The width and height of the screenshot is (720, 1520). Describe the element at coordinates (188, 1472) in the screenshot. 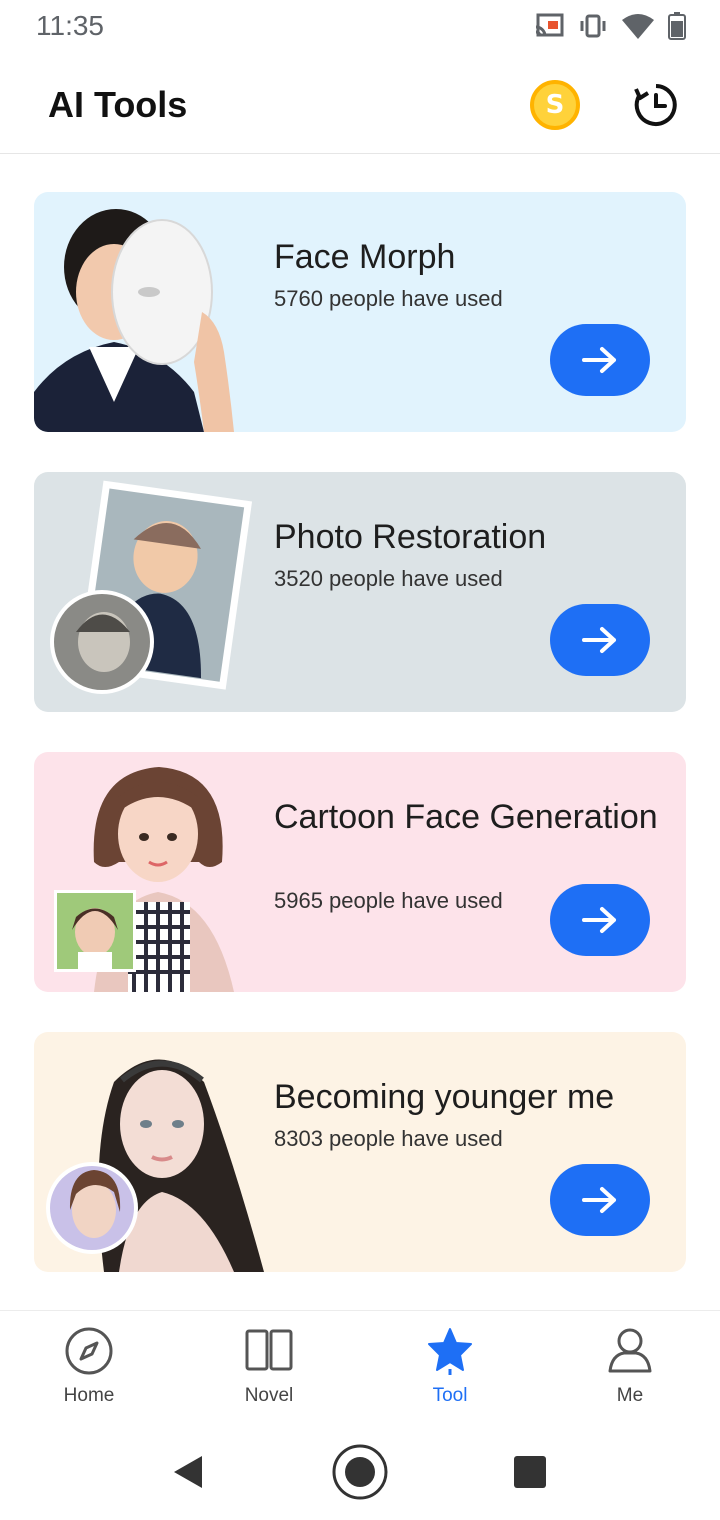

I see `back-icon` at that location.